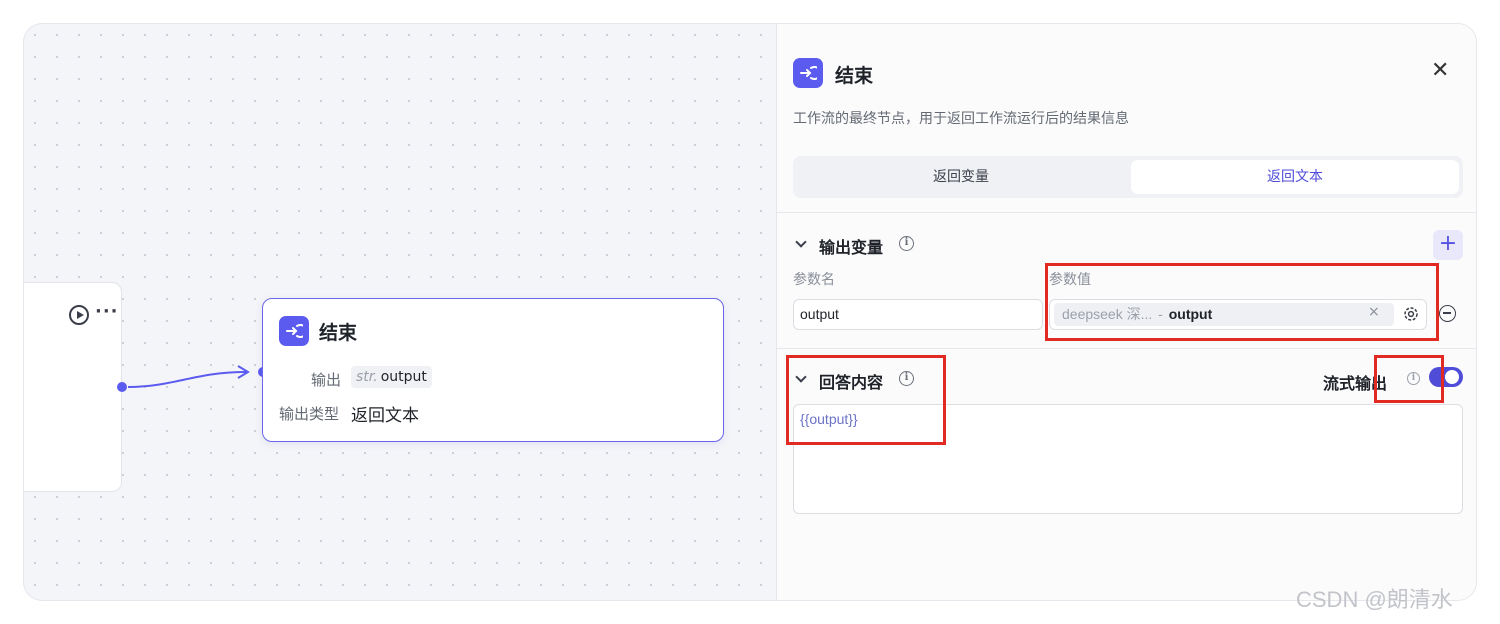 The width and height of the screenshot is (1500, 624). I want to click on param-value-header: 参数值, so click(1070, 280).